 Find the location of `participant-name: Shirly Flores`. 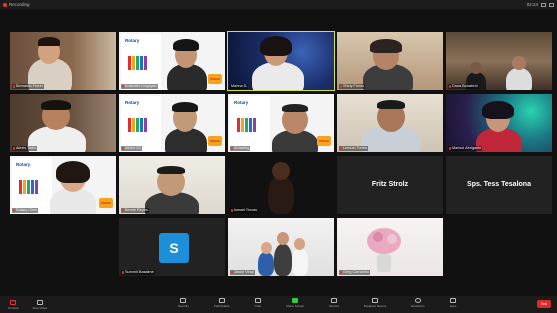

participant-name: Shirly Flores is located at coordinates (354, 86).